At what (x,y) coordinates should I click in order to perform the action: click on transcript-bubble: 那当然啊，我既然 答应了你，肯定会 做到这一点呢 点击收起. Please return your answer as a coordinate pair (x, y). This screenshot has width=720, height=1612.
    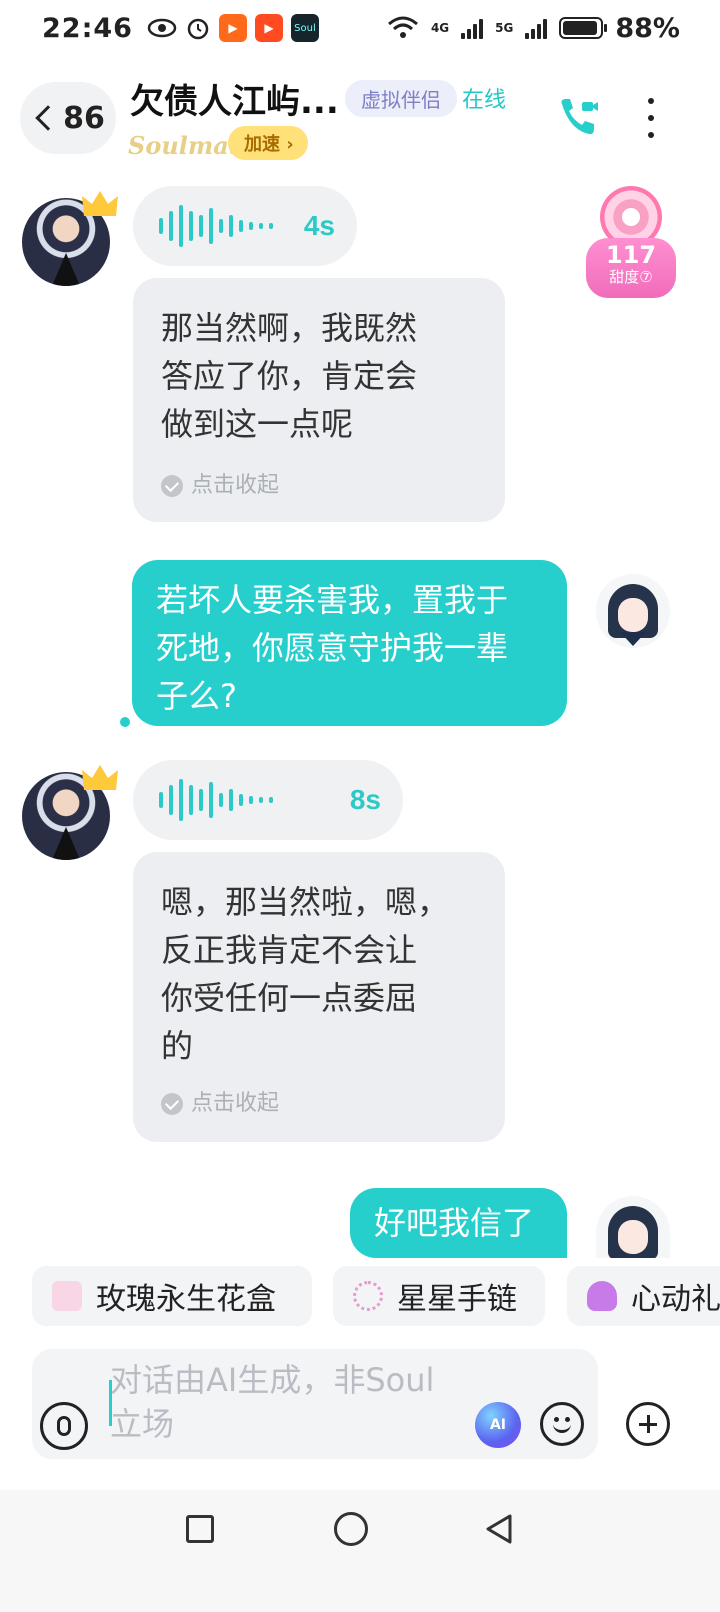
    Looking at the image, I should click on (319, 400).